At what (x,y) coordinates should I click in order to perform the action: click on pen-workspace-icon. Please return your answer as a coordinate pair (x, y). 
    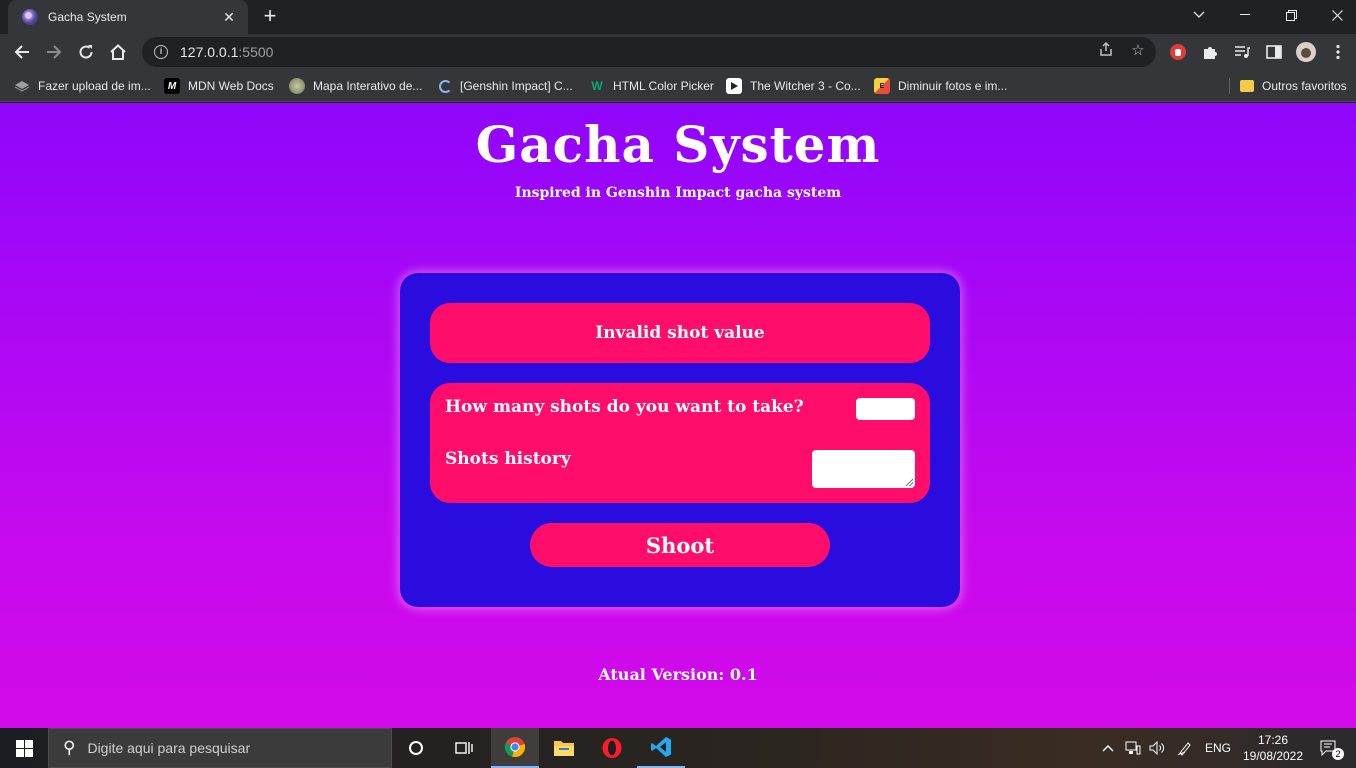
    Looking at the image, I should click on (1185, 748).